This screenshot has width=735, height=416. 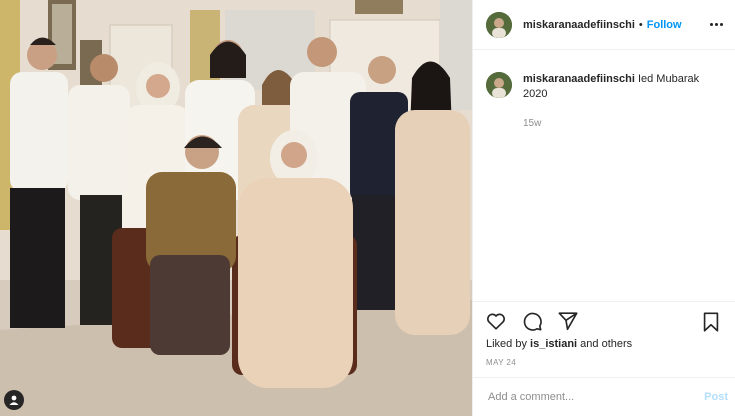 What do you see at coordinates (579, 79) in the screenshot?
I see `caption-username: miskaranaadefiinschi` at bounding box center [579, 79].